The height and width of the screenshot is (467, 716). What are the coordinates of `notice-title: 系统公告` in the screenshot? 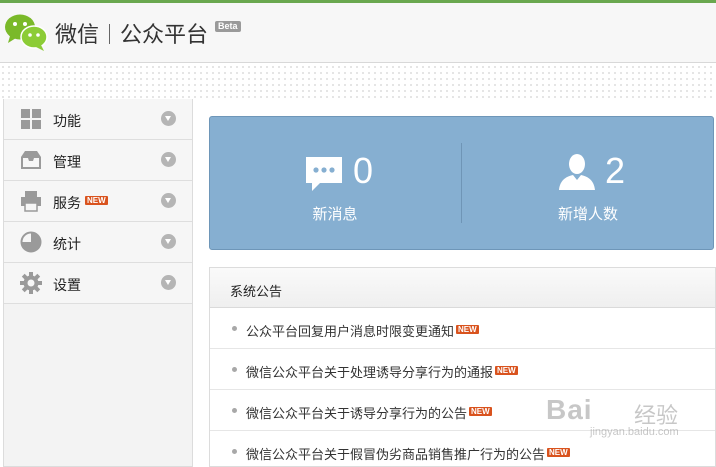 It's located at (256, 291).